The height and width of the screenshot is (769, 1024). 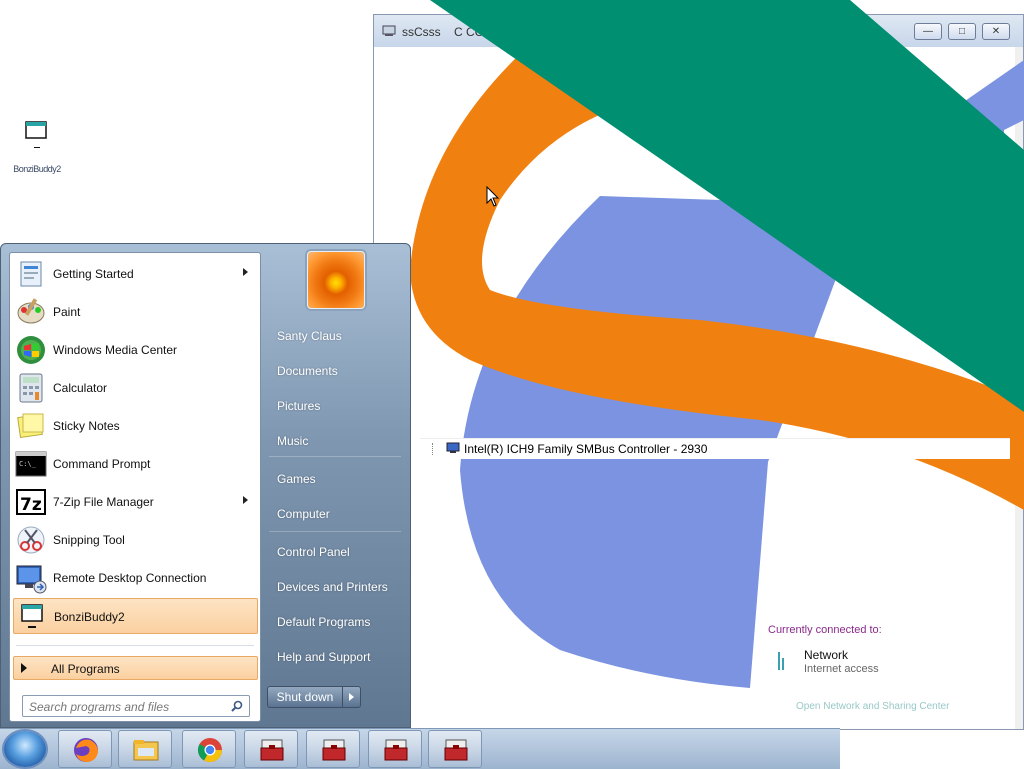 I want to click on calculator-icon, so click(x=31, y=388).